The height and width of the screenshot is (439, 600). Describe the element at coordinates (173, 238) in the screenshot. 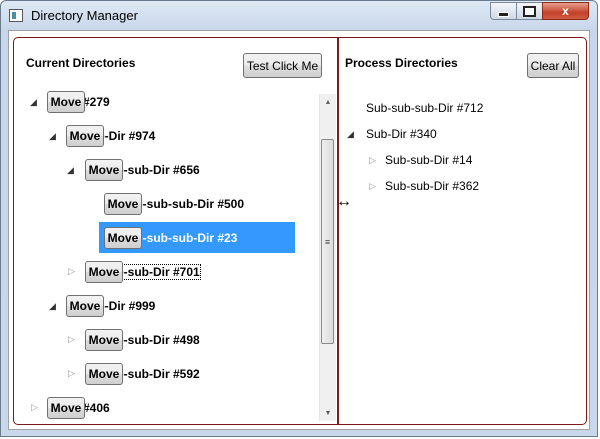

I see `tree-item-sub-sub-sub-dir-23: Sub-sub-sub-Dir #23 Move` at that location.